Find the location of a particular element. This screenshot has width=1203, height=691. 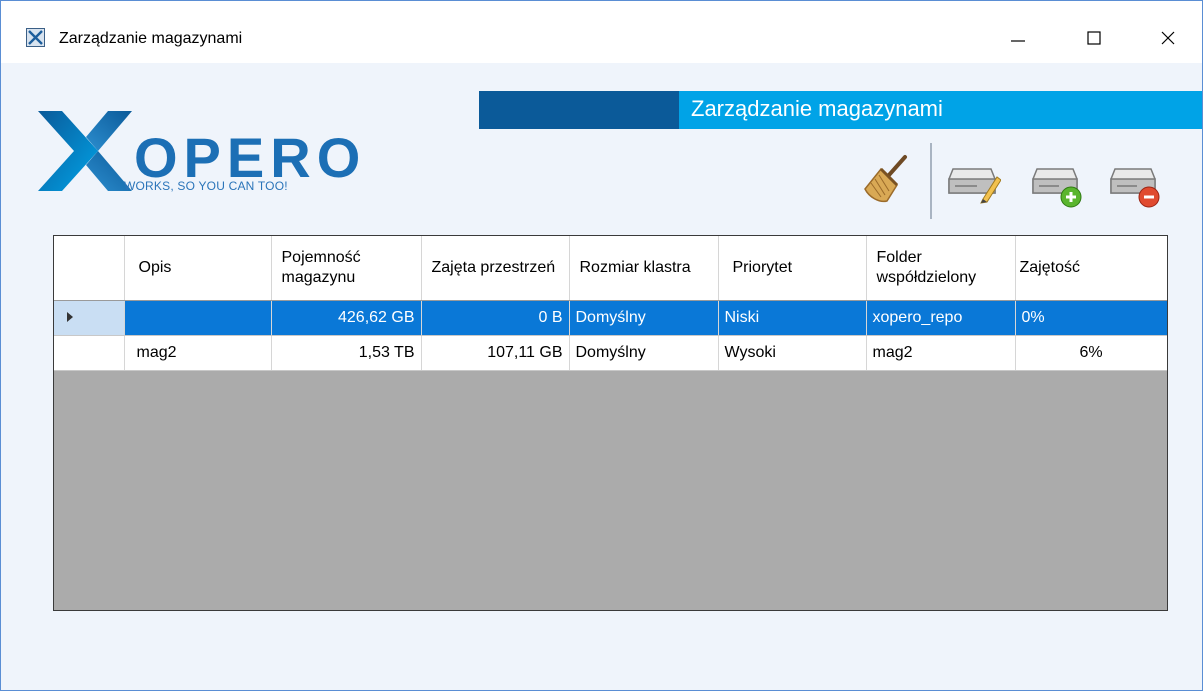

remove-repository-button is located at coordinates (1136, 182).